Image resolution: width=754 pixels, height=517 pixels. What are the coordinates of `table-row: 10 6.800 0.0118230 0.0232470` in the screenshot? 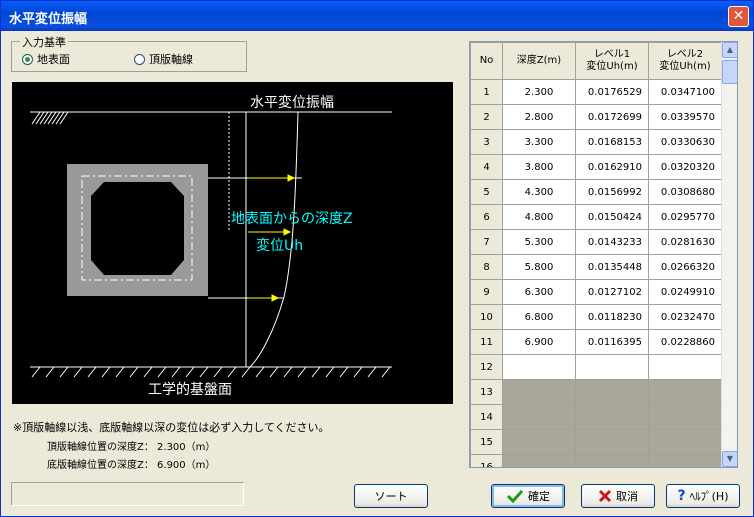 It's located at (596, 317).